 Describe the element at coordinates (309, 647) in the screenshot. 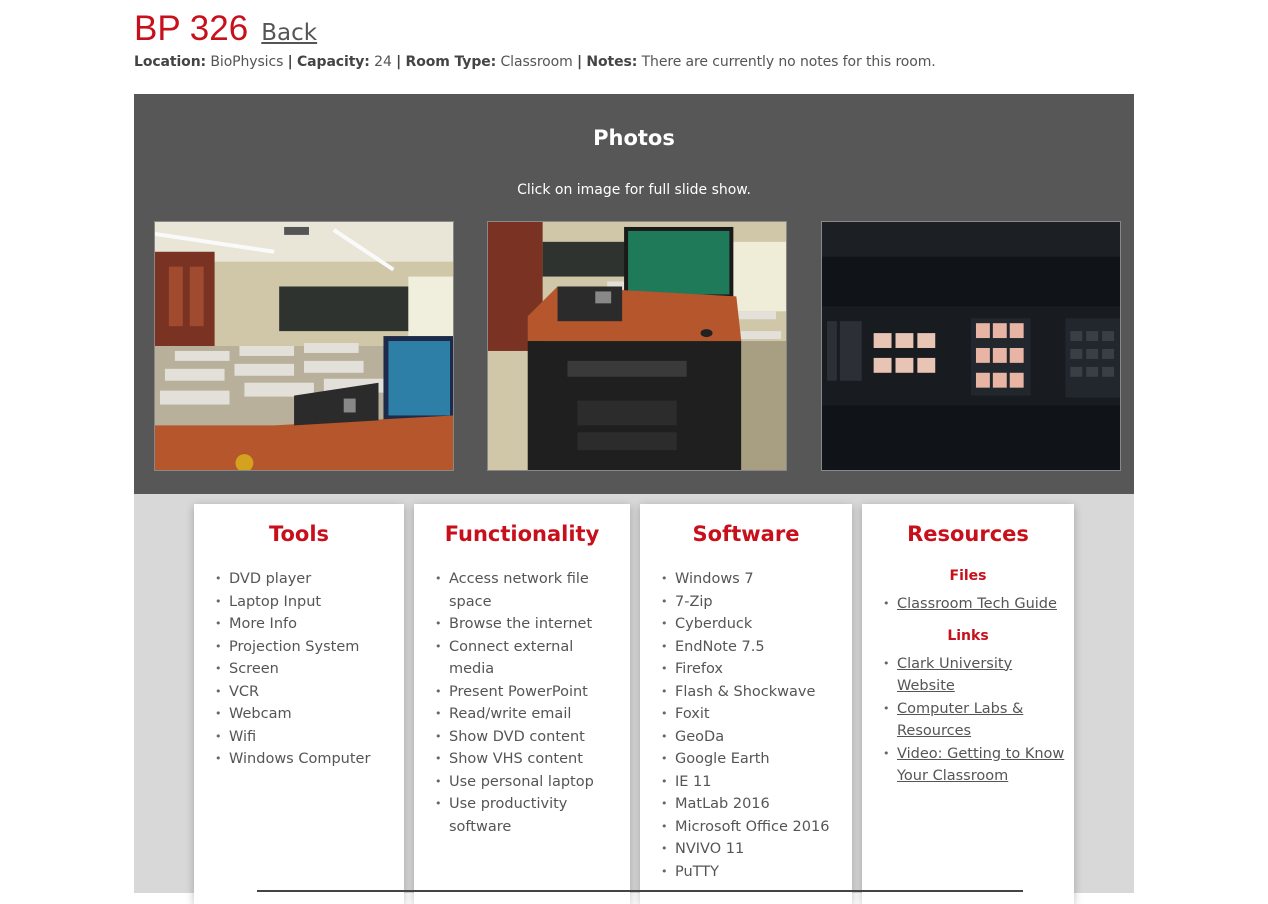

I see `tools-list-item: Projection System` at that location.